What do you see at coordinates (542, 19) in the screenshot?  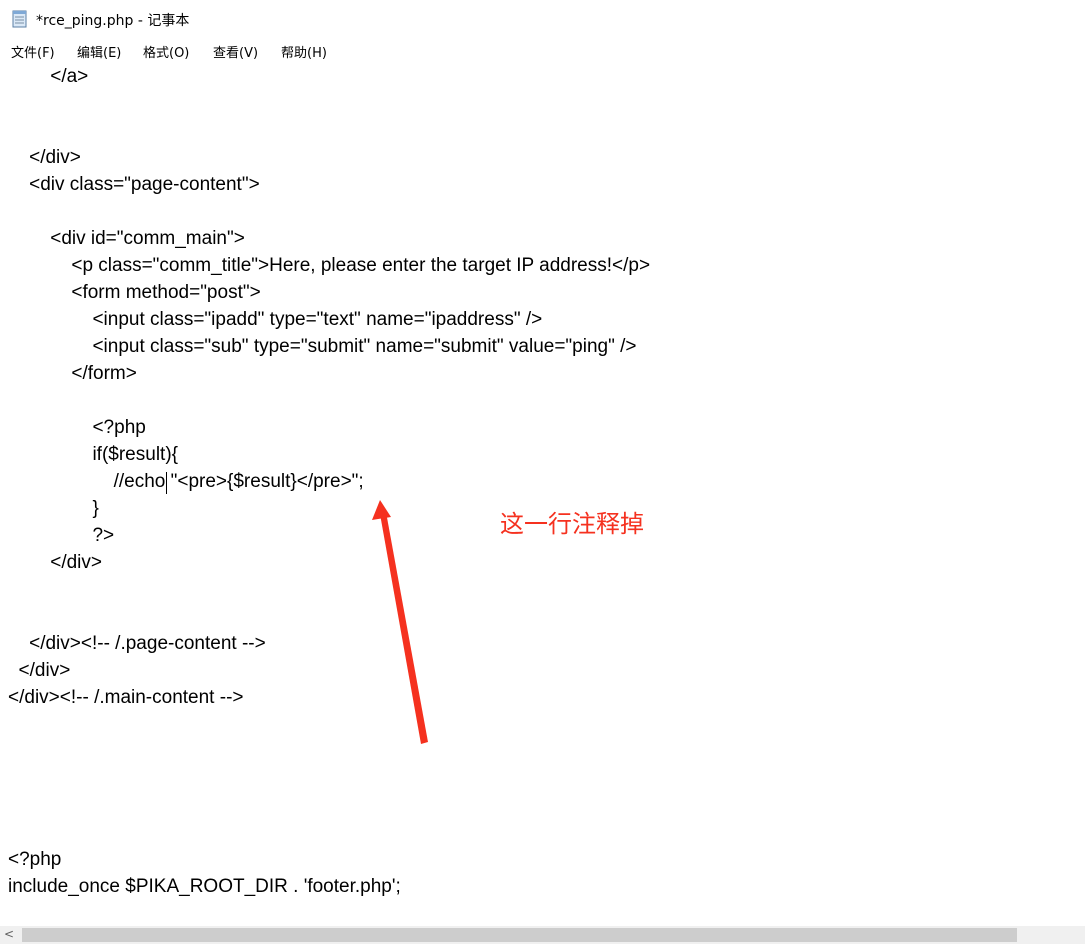 I see `title-bar: *rce_ping.php - 记事本` at bounding box center [542, 19].